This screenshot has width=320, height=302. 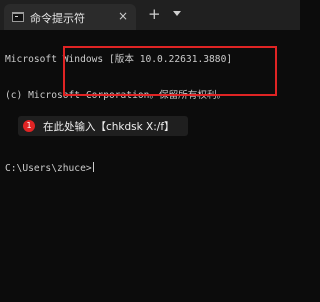 I want to click on terminal-icon, so click(x=18, y=17).